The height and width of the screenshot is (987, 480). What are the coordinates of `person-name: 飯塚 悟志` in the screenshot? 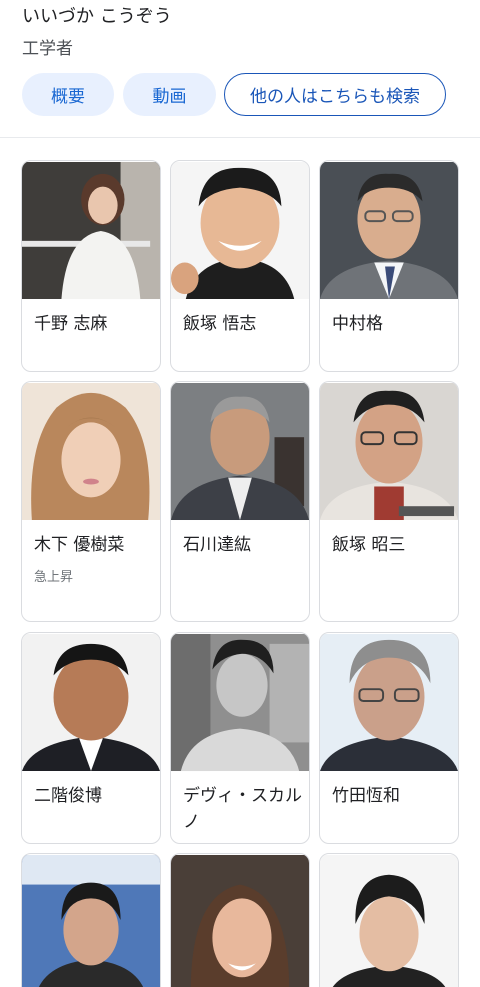 It's located at (220, 324).